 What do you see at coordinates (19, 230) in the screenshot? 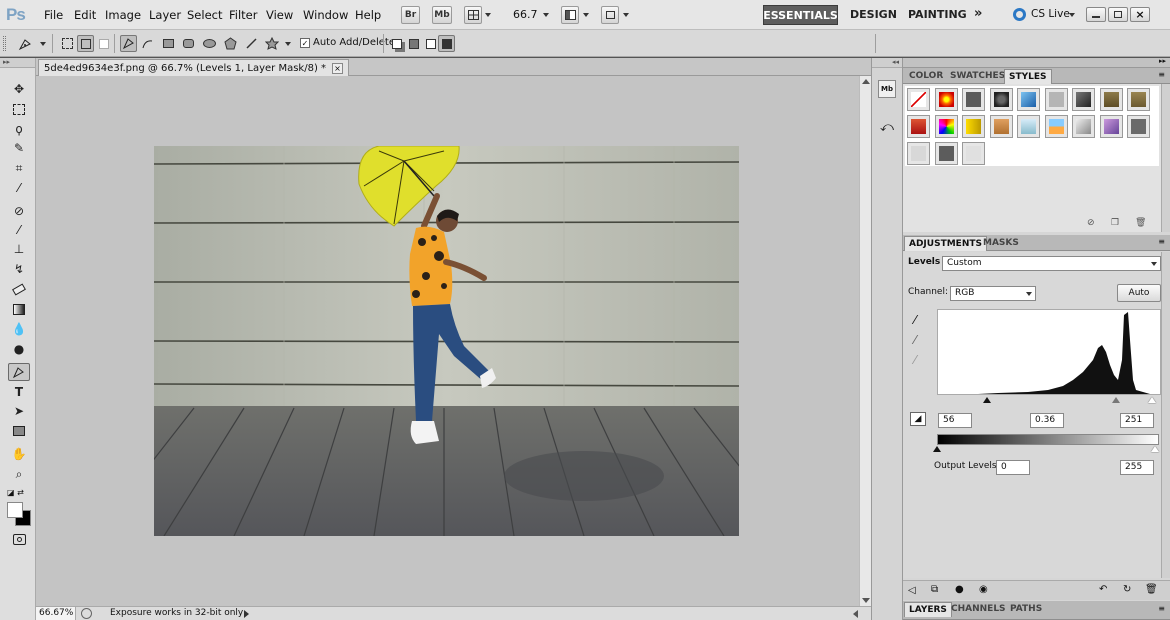
I see `brush-tool: ⁄` at bounding box center [19, 230].